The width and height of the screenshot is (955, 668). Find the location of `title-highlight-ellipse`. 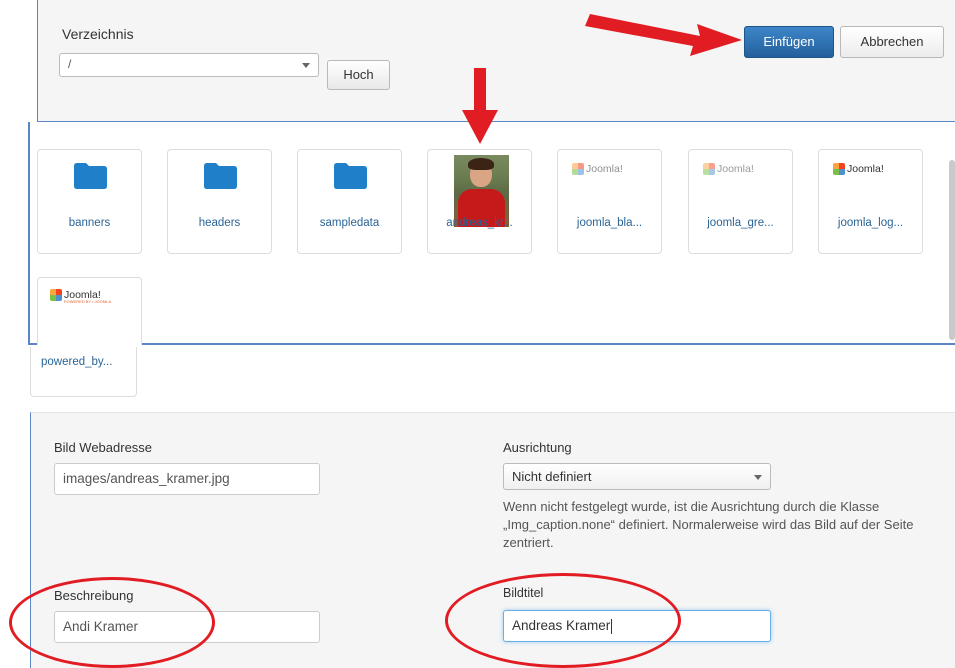

title-highlight-ellipse is located at coordinates (563, 620).